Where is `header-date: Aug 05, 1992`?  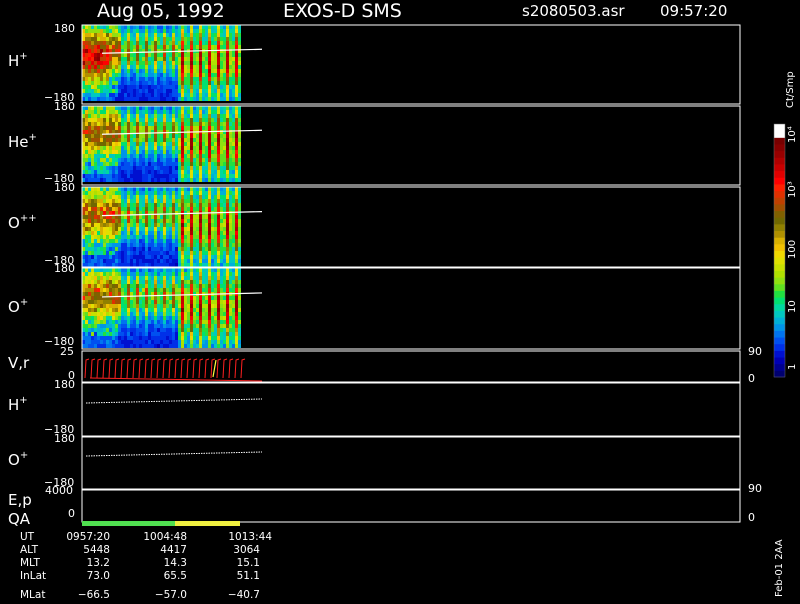
header-date: Aug 05, 1992 is located at coordinates (161, 11).